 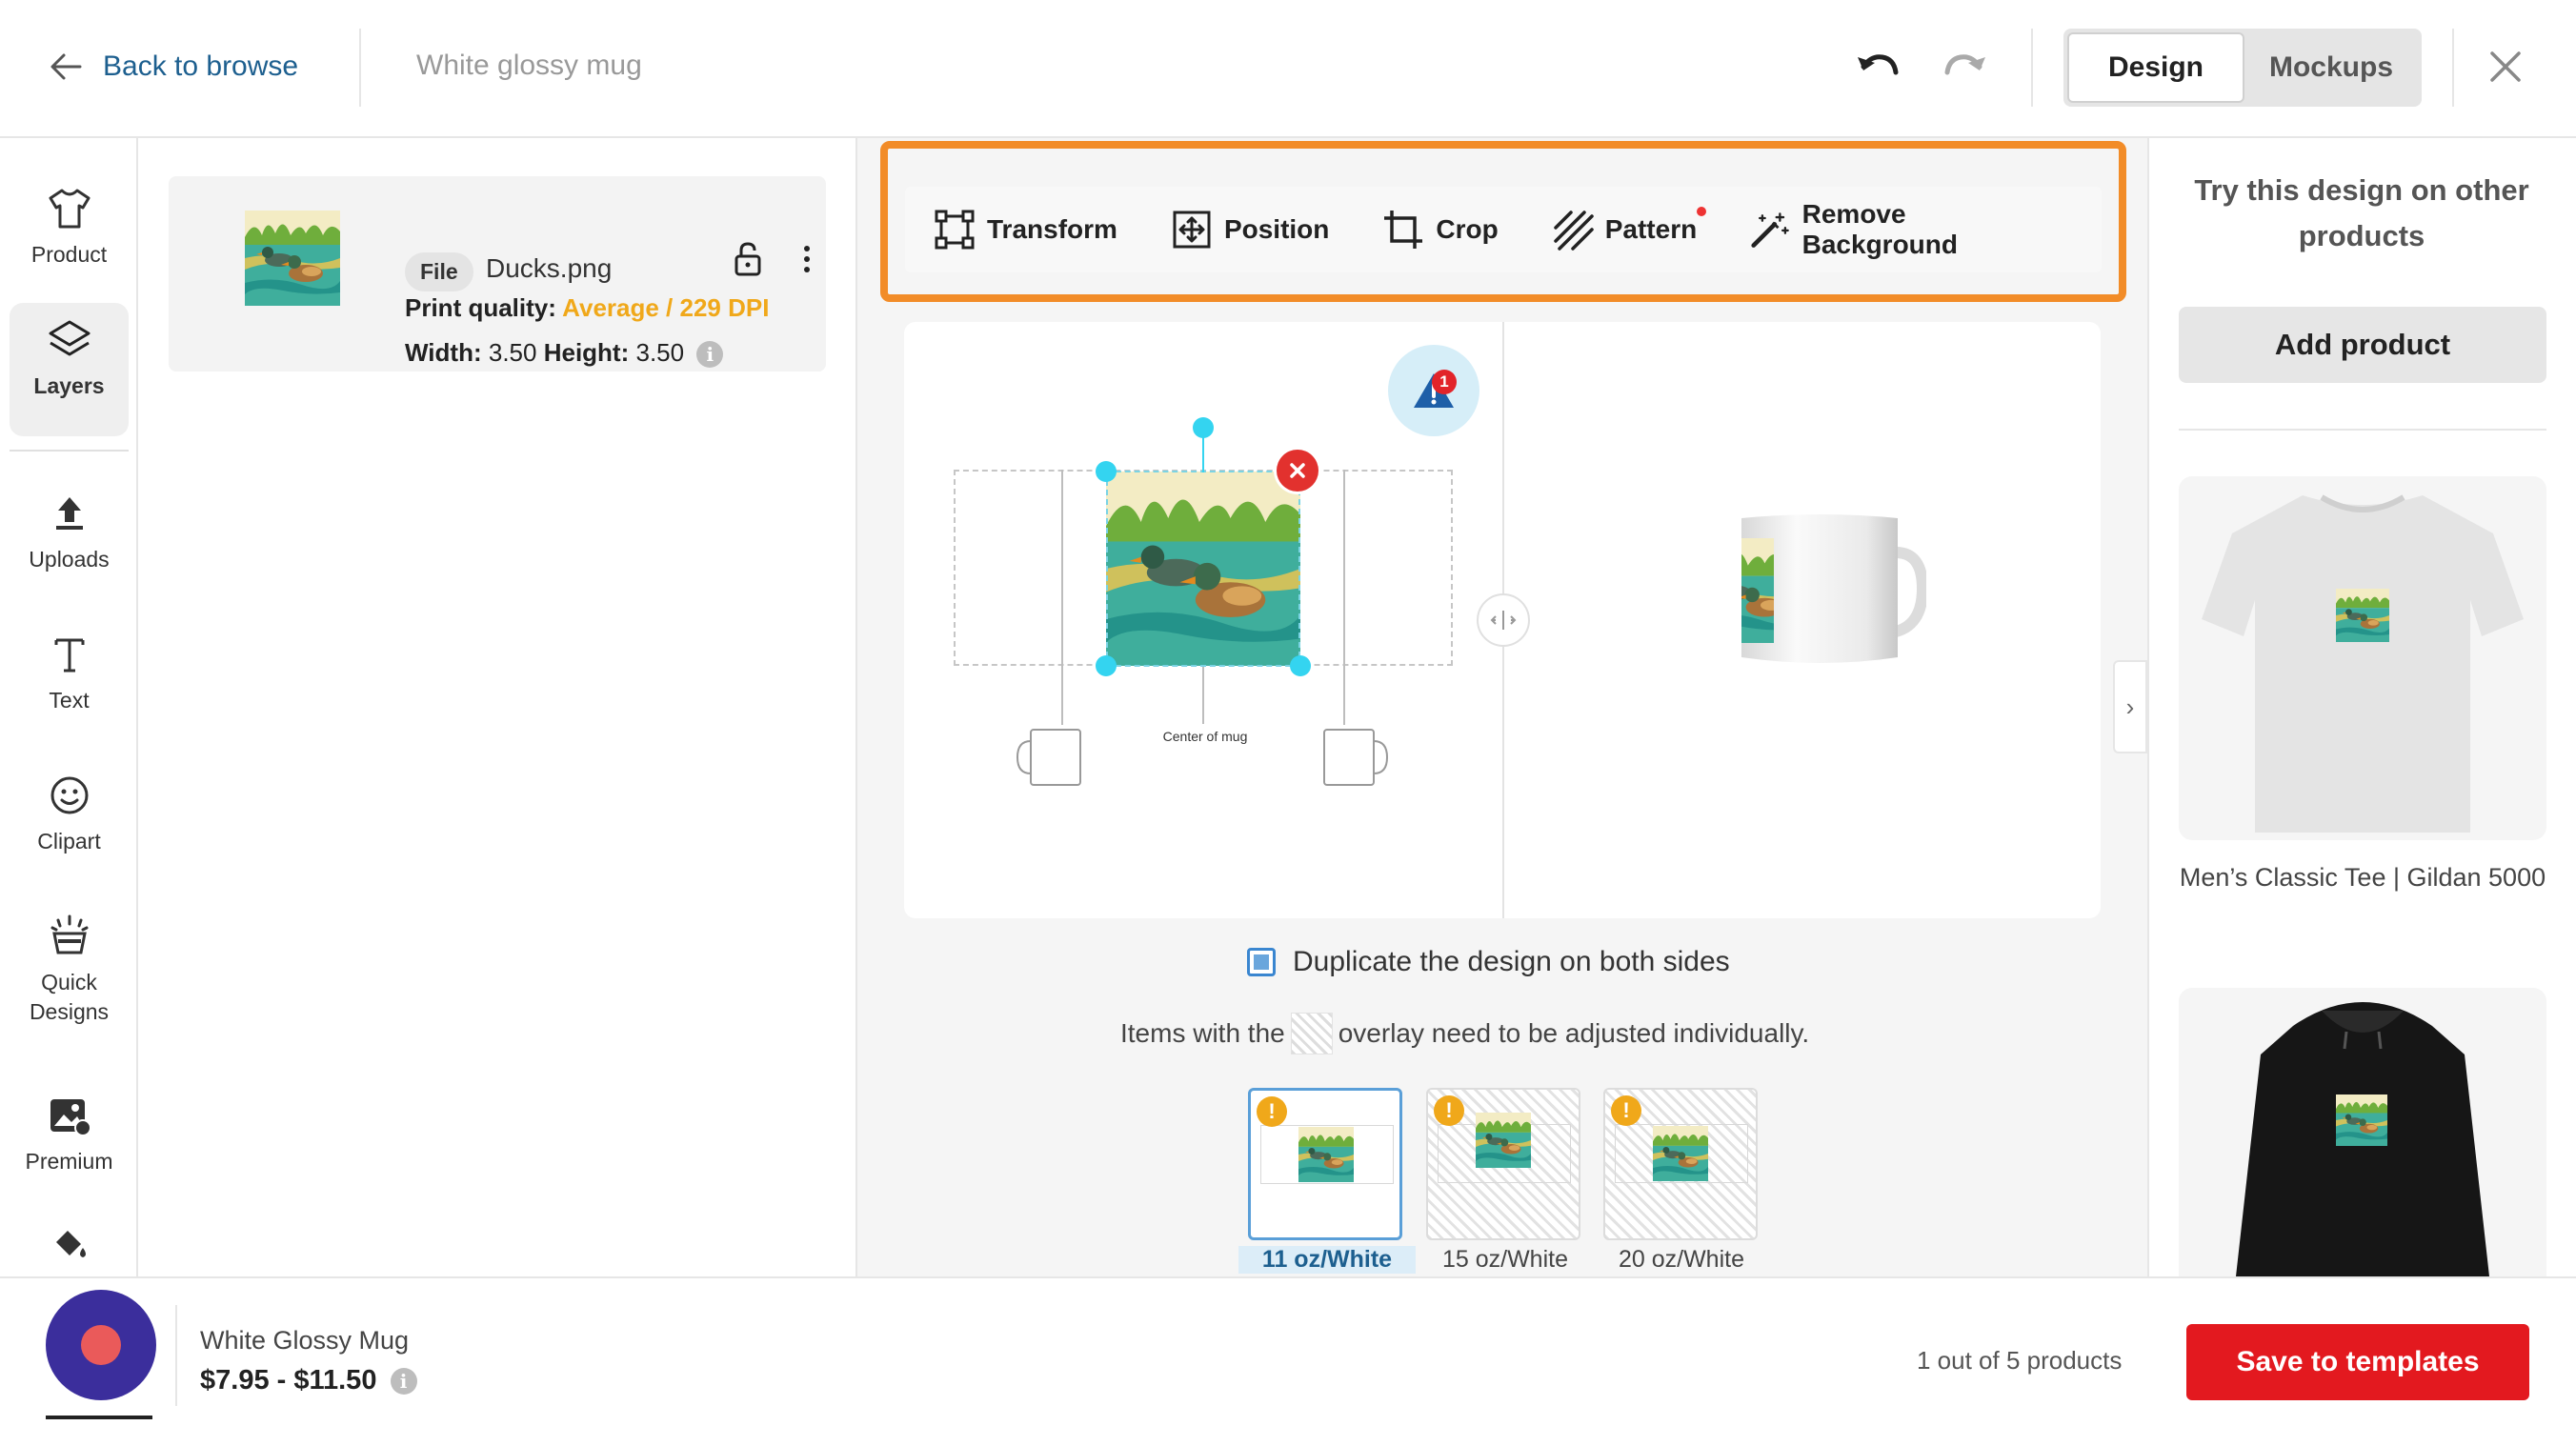 What do you see at coordinates (1326, 1154) in the screenshot?
I see `variant-design-image` at bounding box center [1326, 1154].